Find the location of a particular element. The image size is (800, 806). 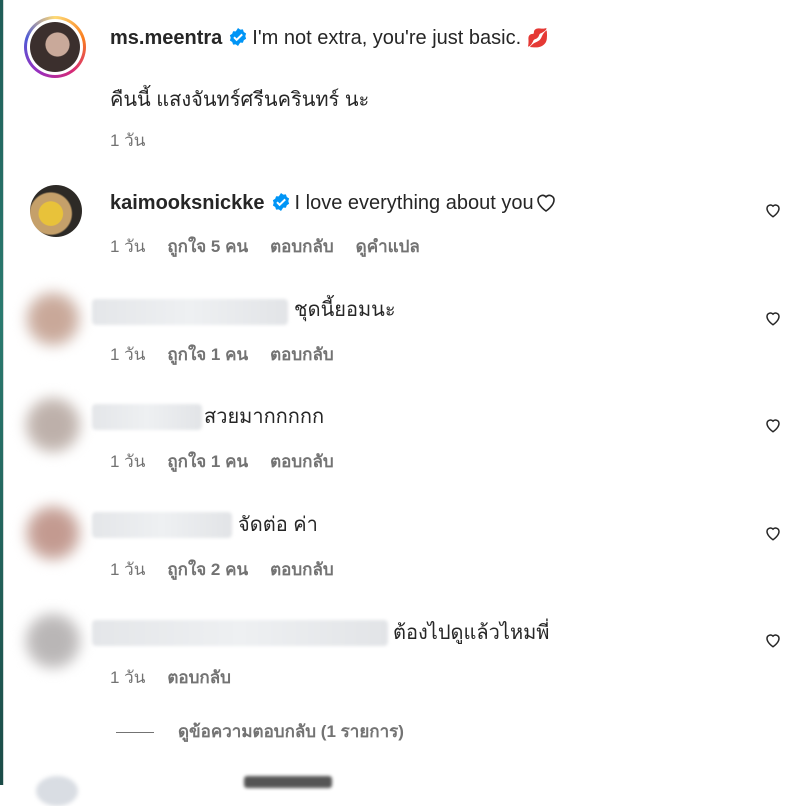

comment-5-meta: 1 วัน ตอบกลับ is located at coordinates (181, 677).